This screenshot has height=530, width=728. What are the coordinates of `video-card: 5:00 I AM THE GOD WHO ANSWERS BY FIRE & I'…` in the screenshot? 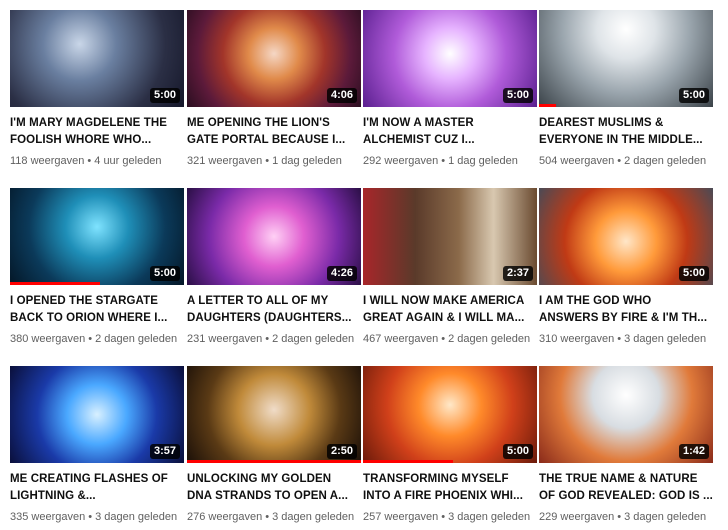 It's located at (626, 267).